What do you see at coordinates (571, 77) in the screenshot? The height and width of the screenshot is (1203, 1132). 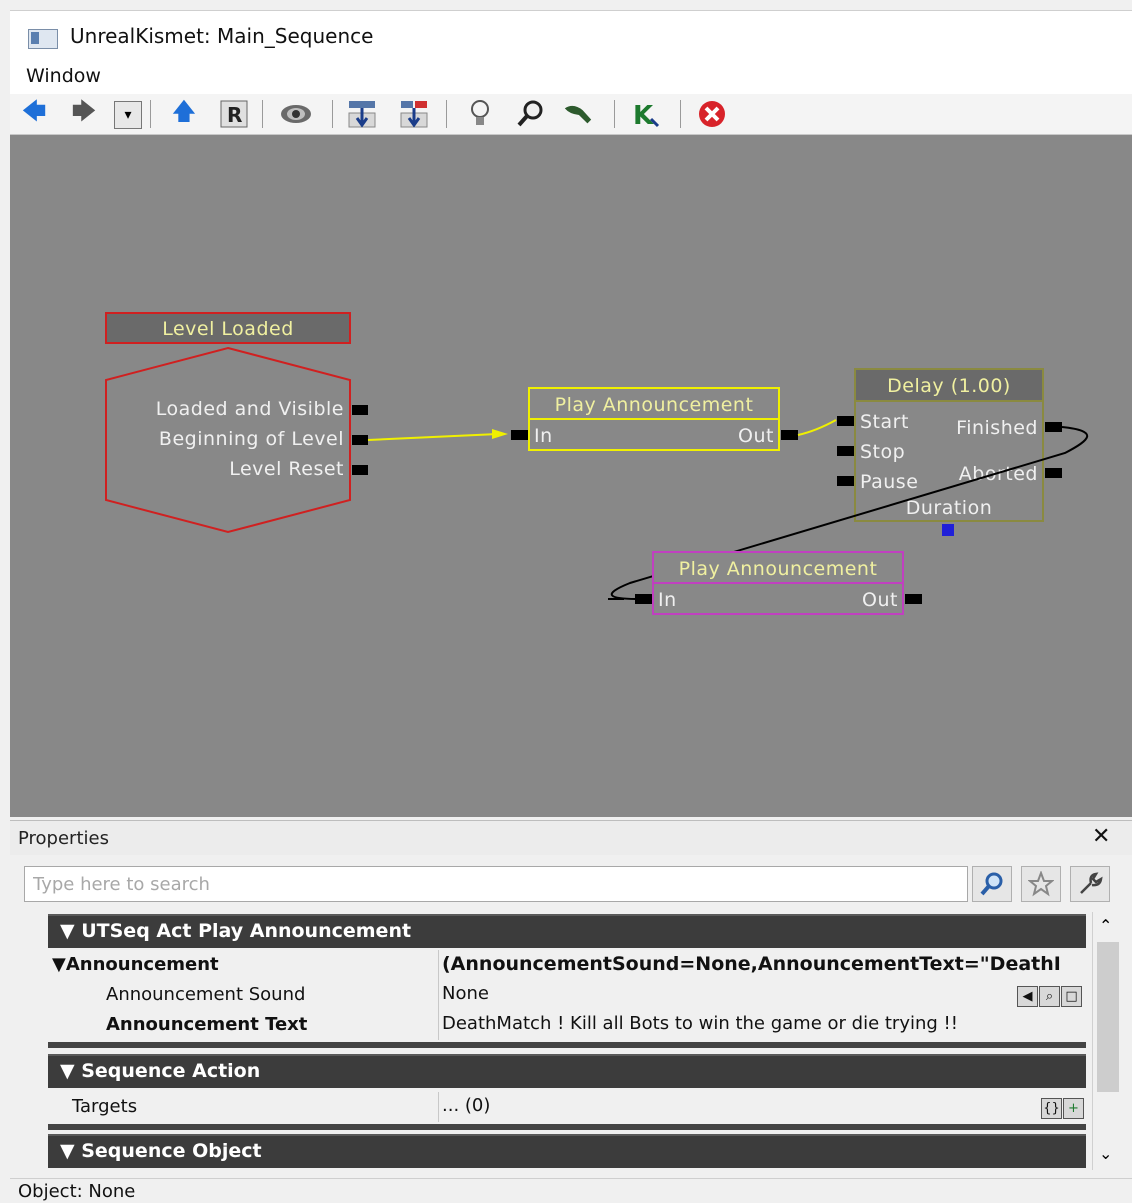 I see `menu-bar: Window` at bounding box center [571, 77].